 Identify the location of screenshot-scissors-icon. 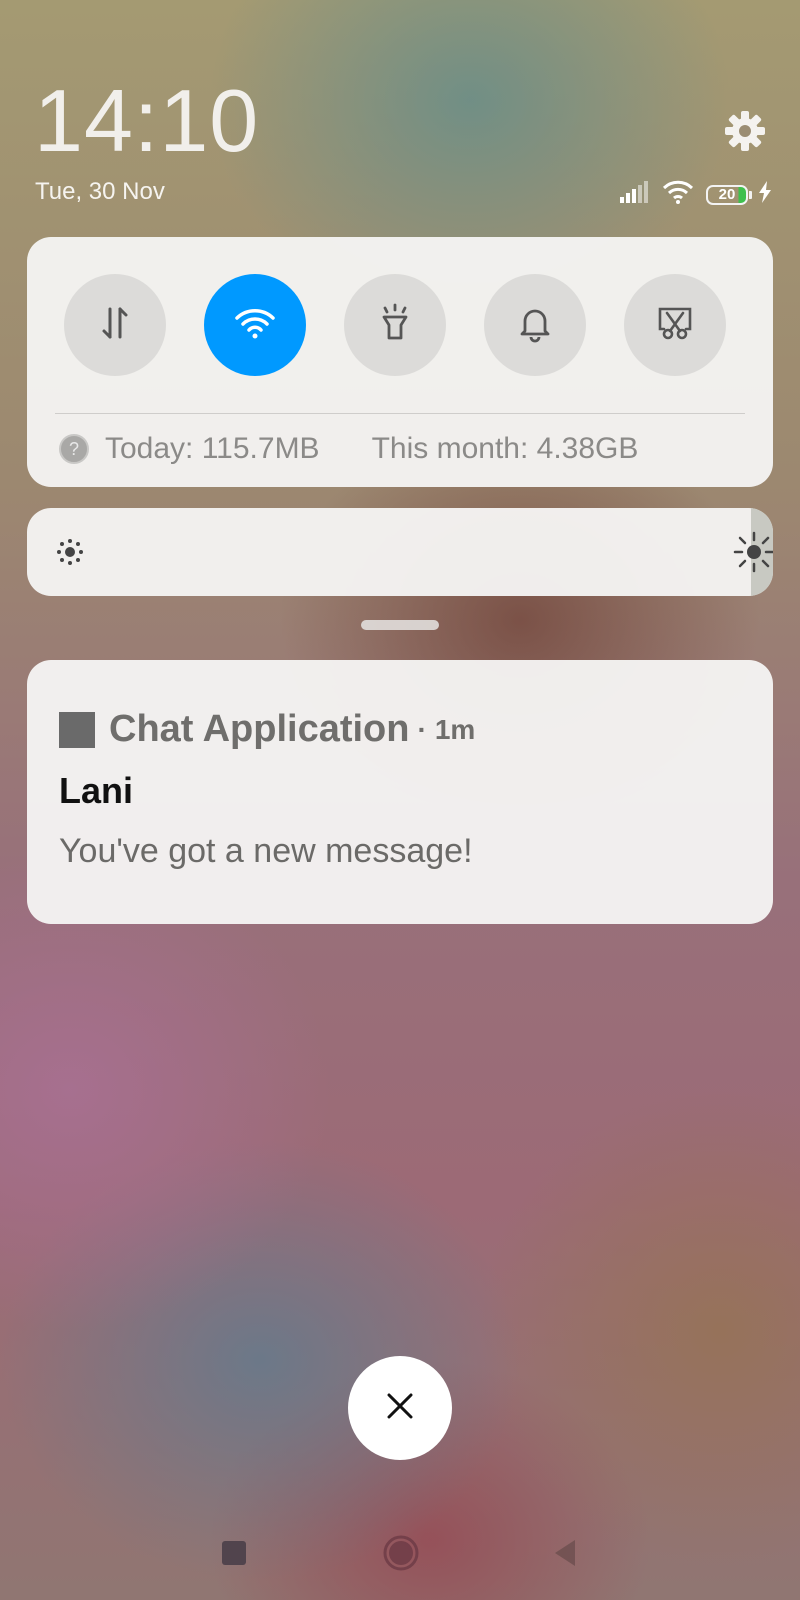
(675, 325).